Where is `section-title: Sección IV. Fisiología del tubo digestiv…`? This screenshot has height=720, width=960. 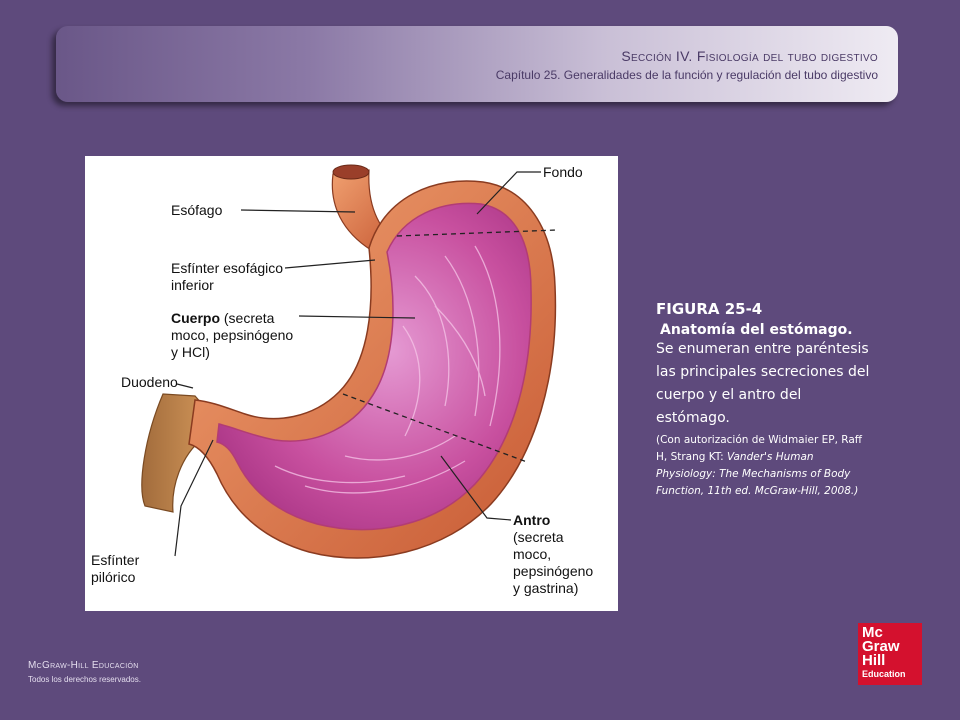 section-title: Sección IV. Fisiología del tubo digestiv… is located at coordinates (749, 56).